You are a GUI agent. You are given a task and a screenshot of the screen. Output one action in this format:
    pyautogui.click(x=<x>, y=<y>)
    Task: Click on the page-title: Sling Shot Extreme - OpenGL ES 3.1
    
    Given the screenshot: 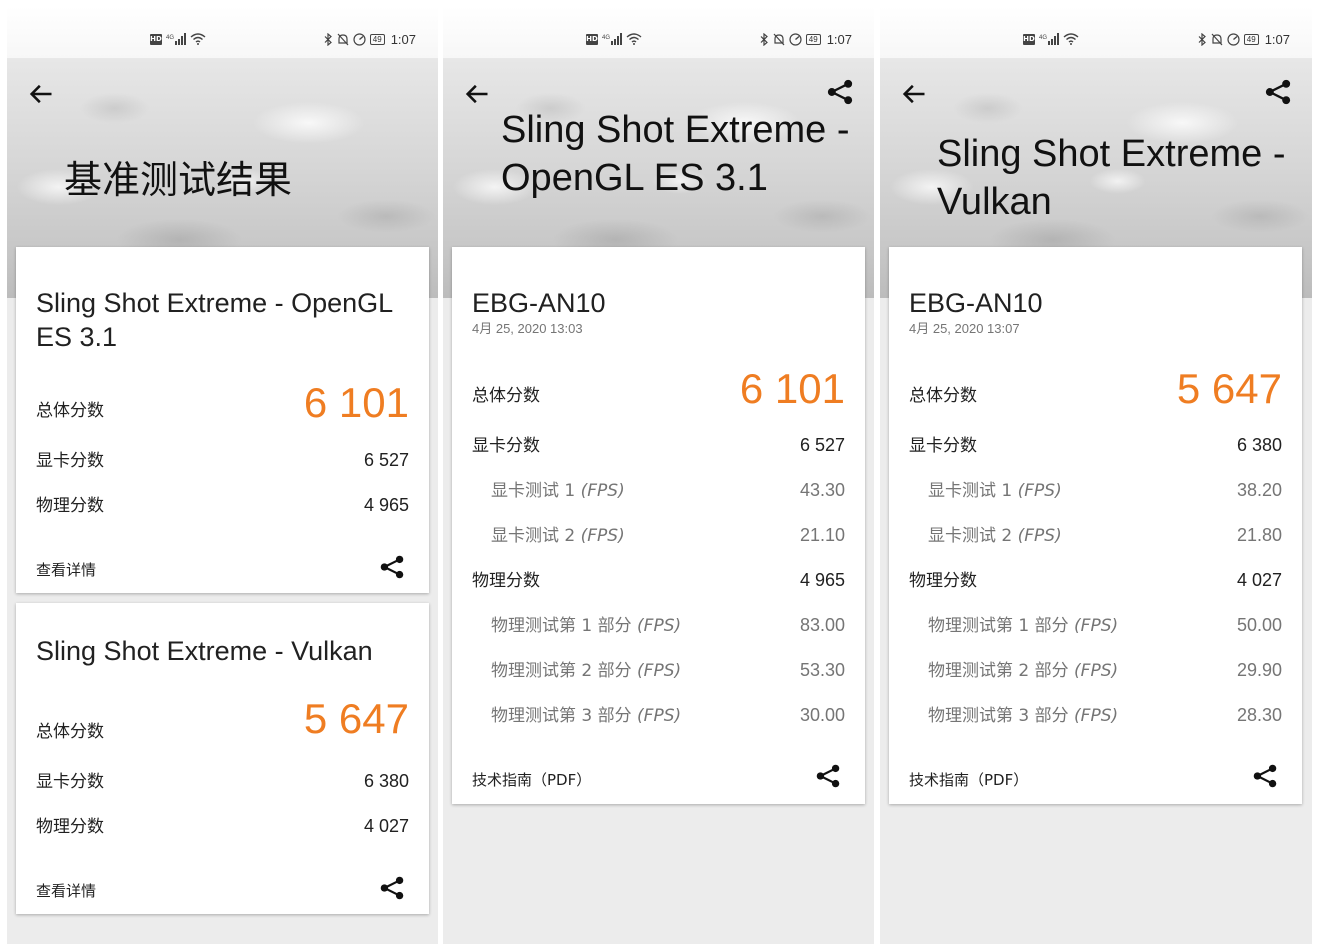 What is the action you would take?
    pyautogui.click(x=675, y=154)
    